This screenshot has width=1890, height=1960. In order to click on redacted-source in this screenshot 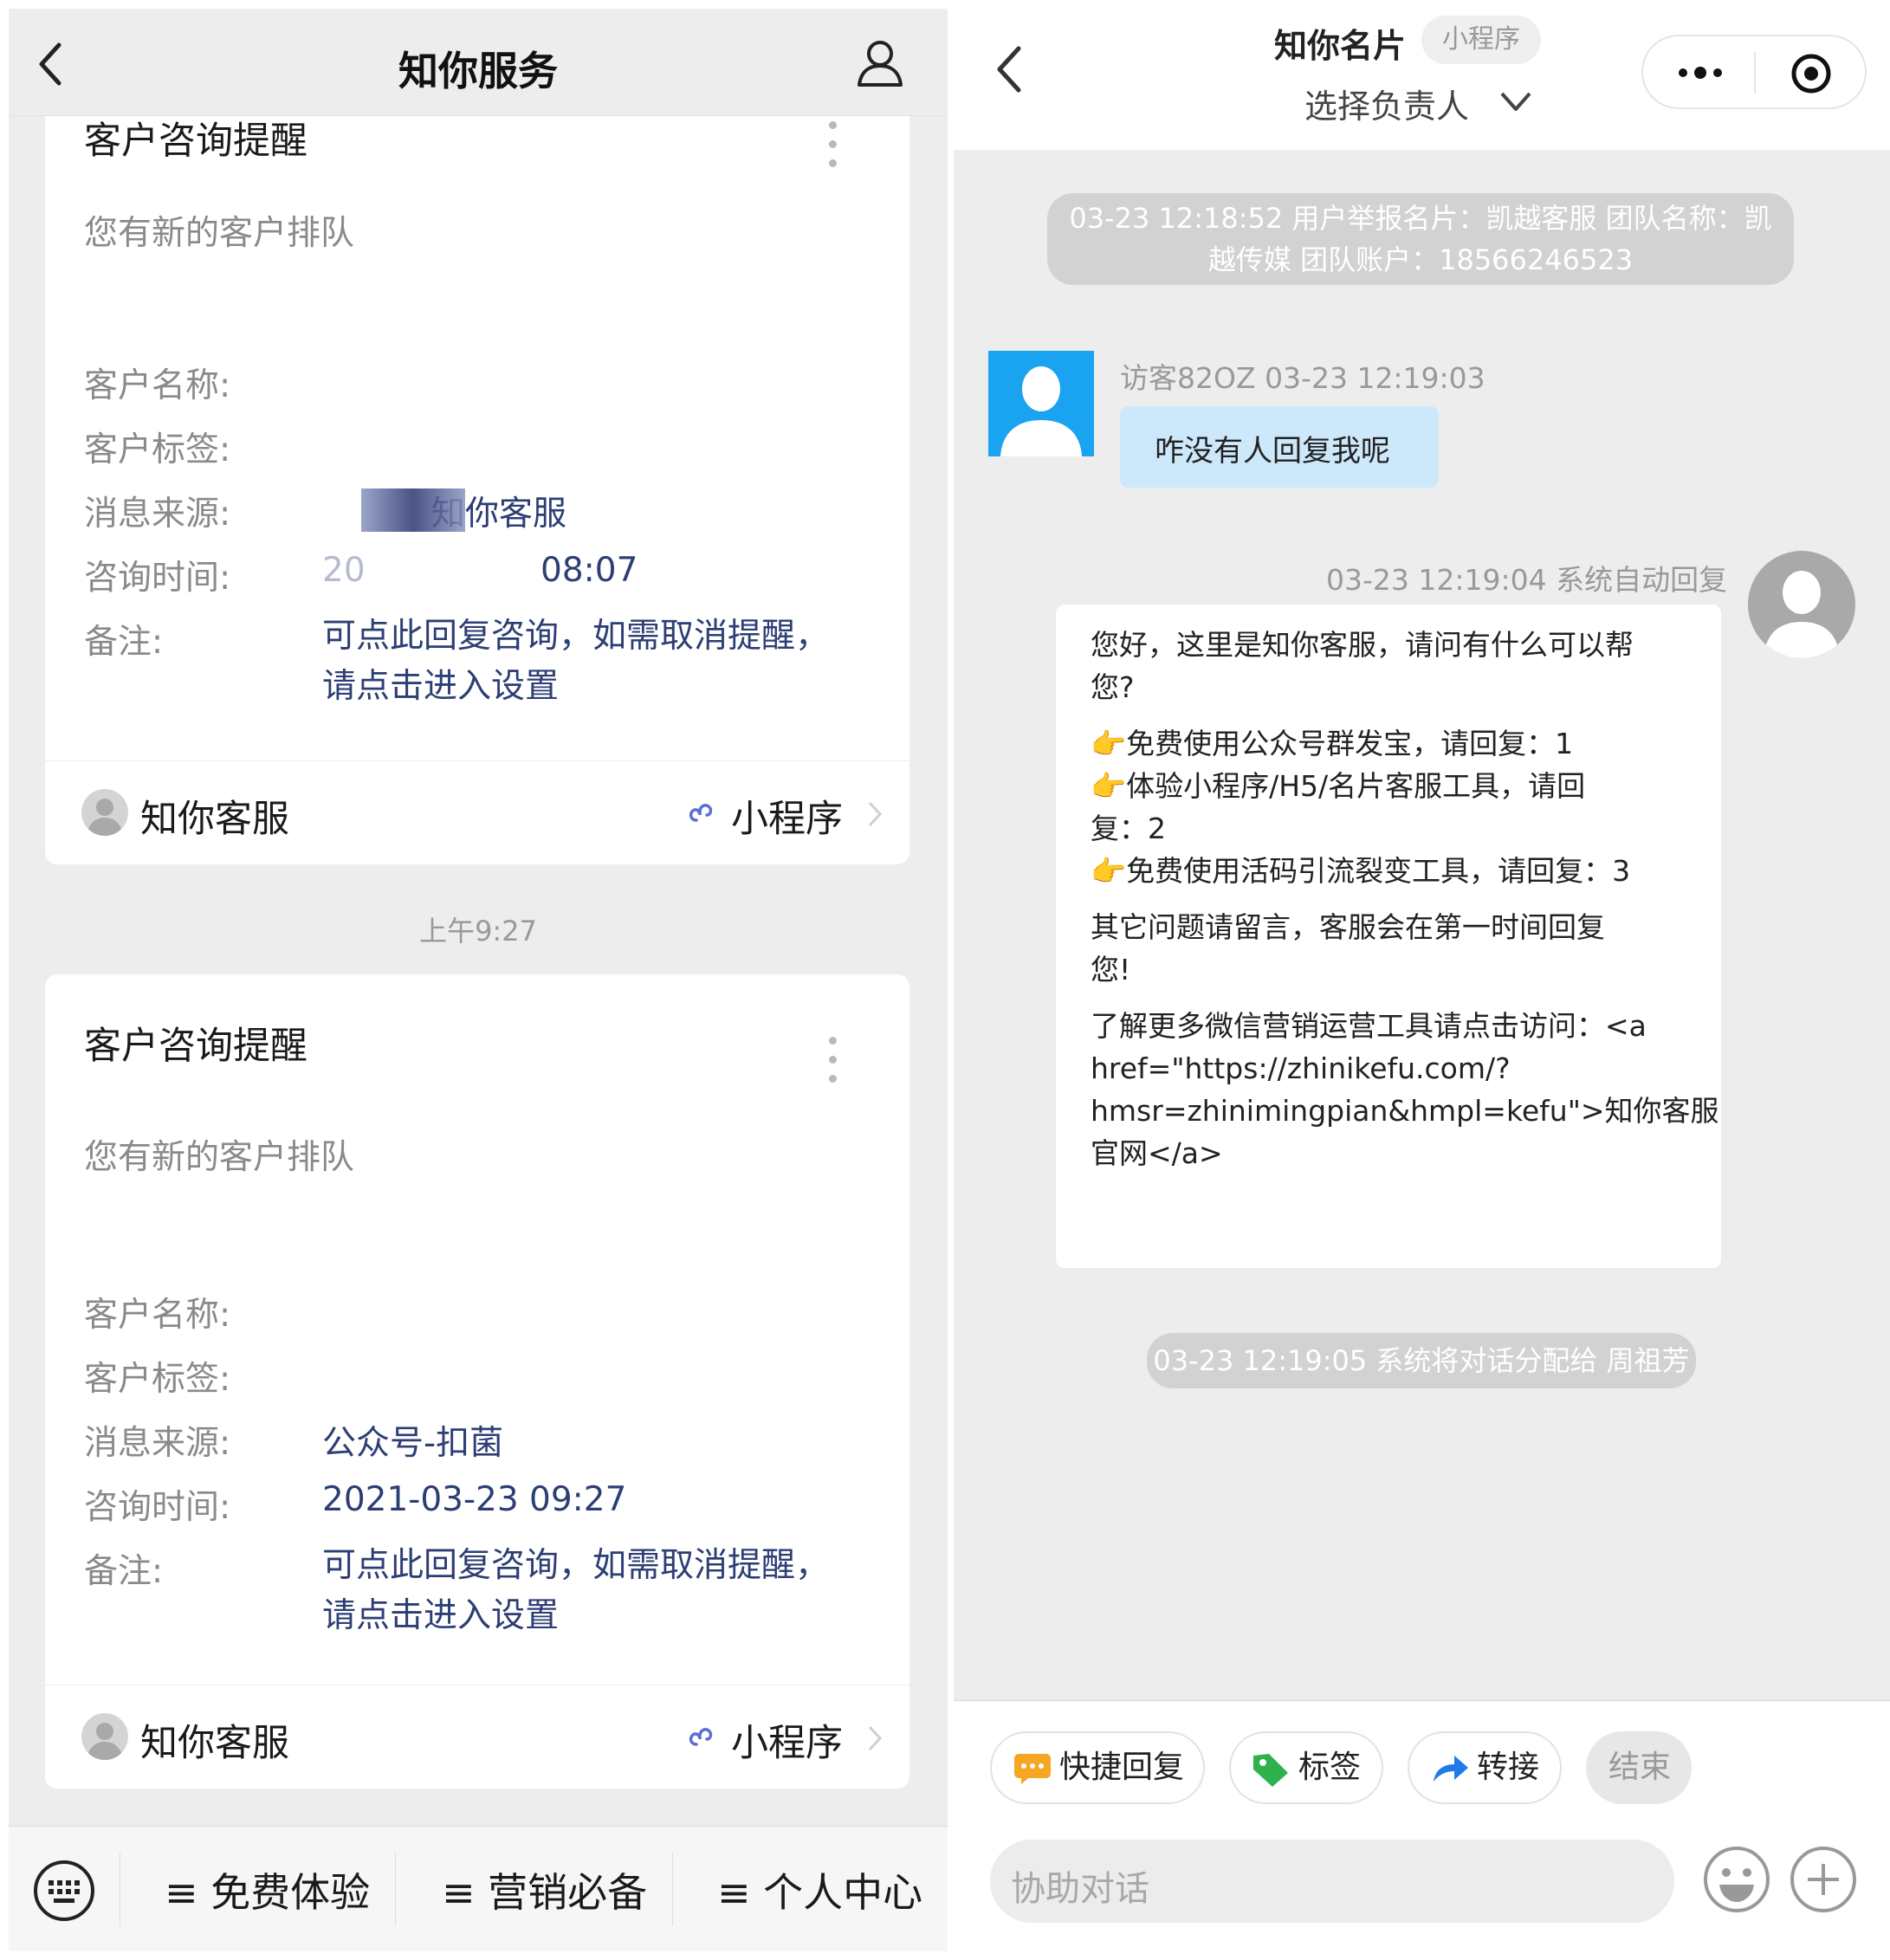, I will do `click(413, 510)`.